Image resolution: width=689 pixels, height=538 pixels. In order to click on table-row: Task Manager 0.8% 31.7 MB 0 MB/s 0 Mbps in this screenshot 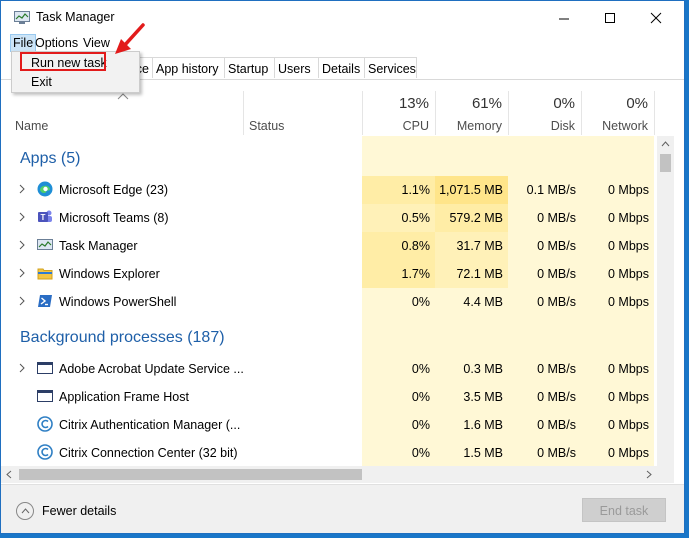, I will do `click(329, 246)`.